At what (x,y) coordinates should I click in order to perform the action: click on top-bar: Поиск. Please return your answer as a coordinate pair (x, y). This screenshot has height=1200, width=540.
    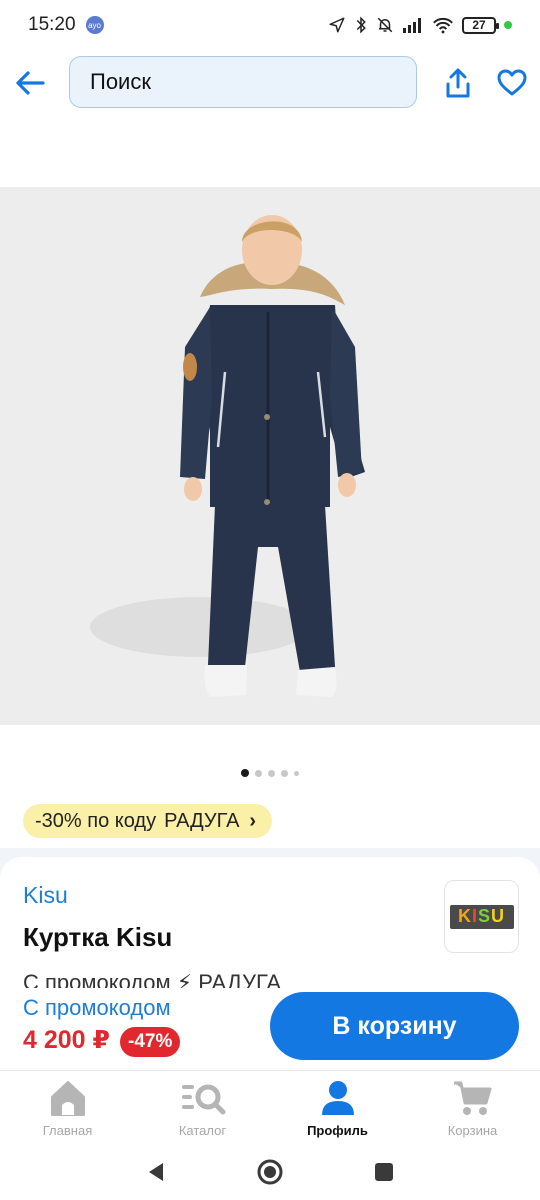
    Looking at the image, I should click on (270, 83).